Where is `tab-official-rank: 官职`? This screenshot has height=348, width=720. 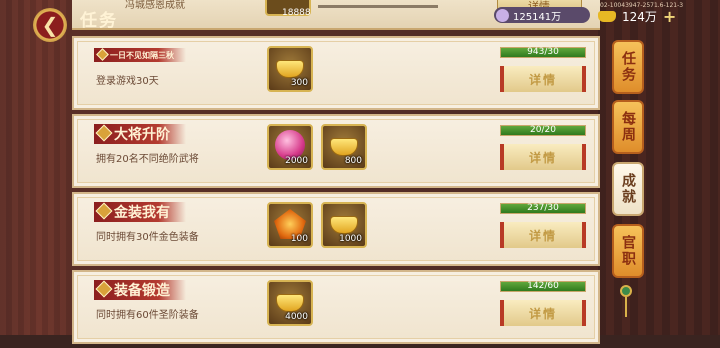
tab-official-rank: 官职 is located at coordinates (628, 251).